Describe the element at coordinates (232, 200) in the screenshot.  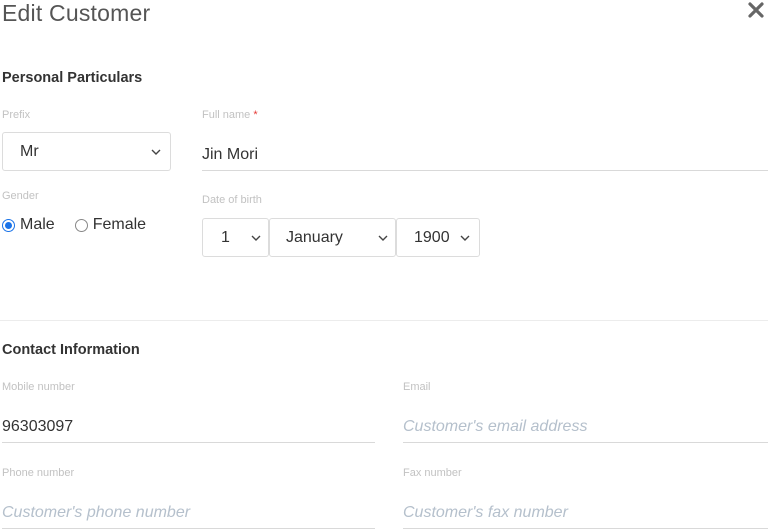
I see `dob-label: Date of birth` at that location.